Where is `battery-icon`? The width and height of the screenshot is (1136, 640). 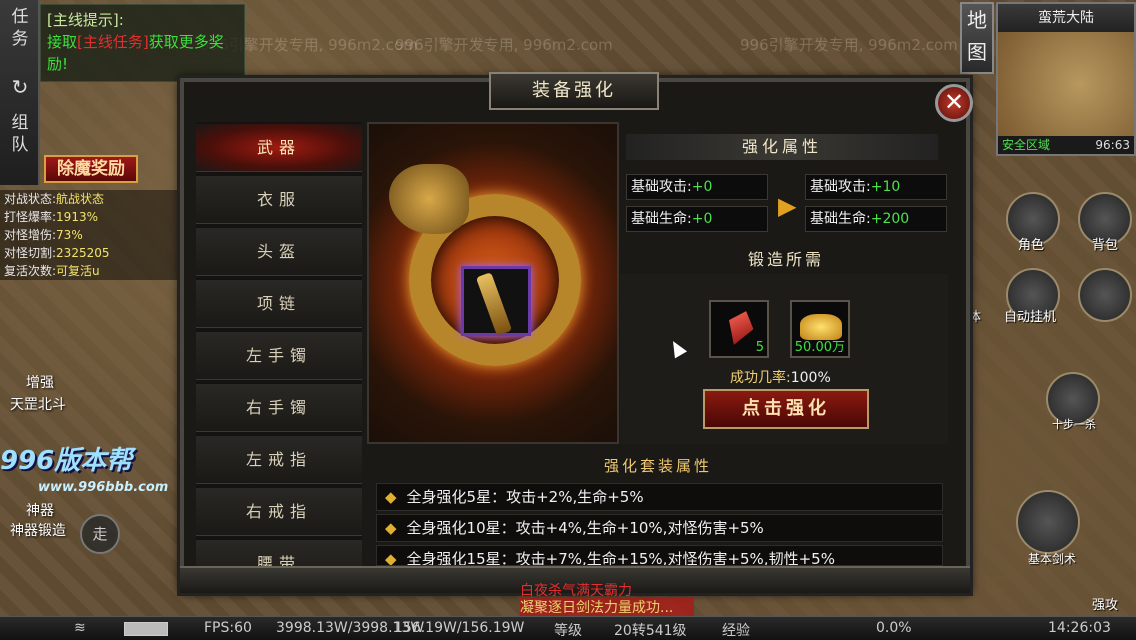
battery-icon is located at coordinates (146, 629).